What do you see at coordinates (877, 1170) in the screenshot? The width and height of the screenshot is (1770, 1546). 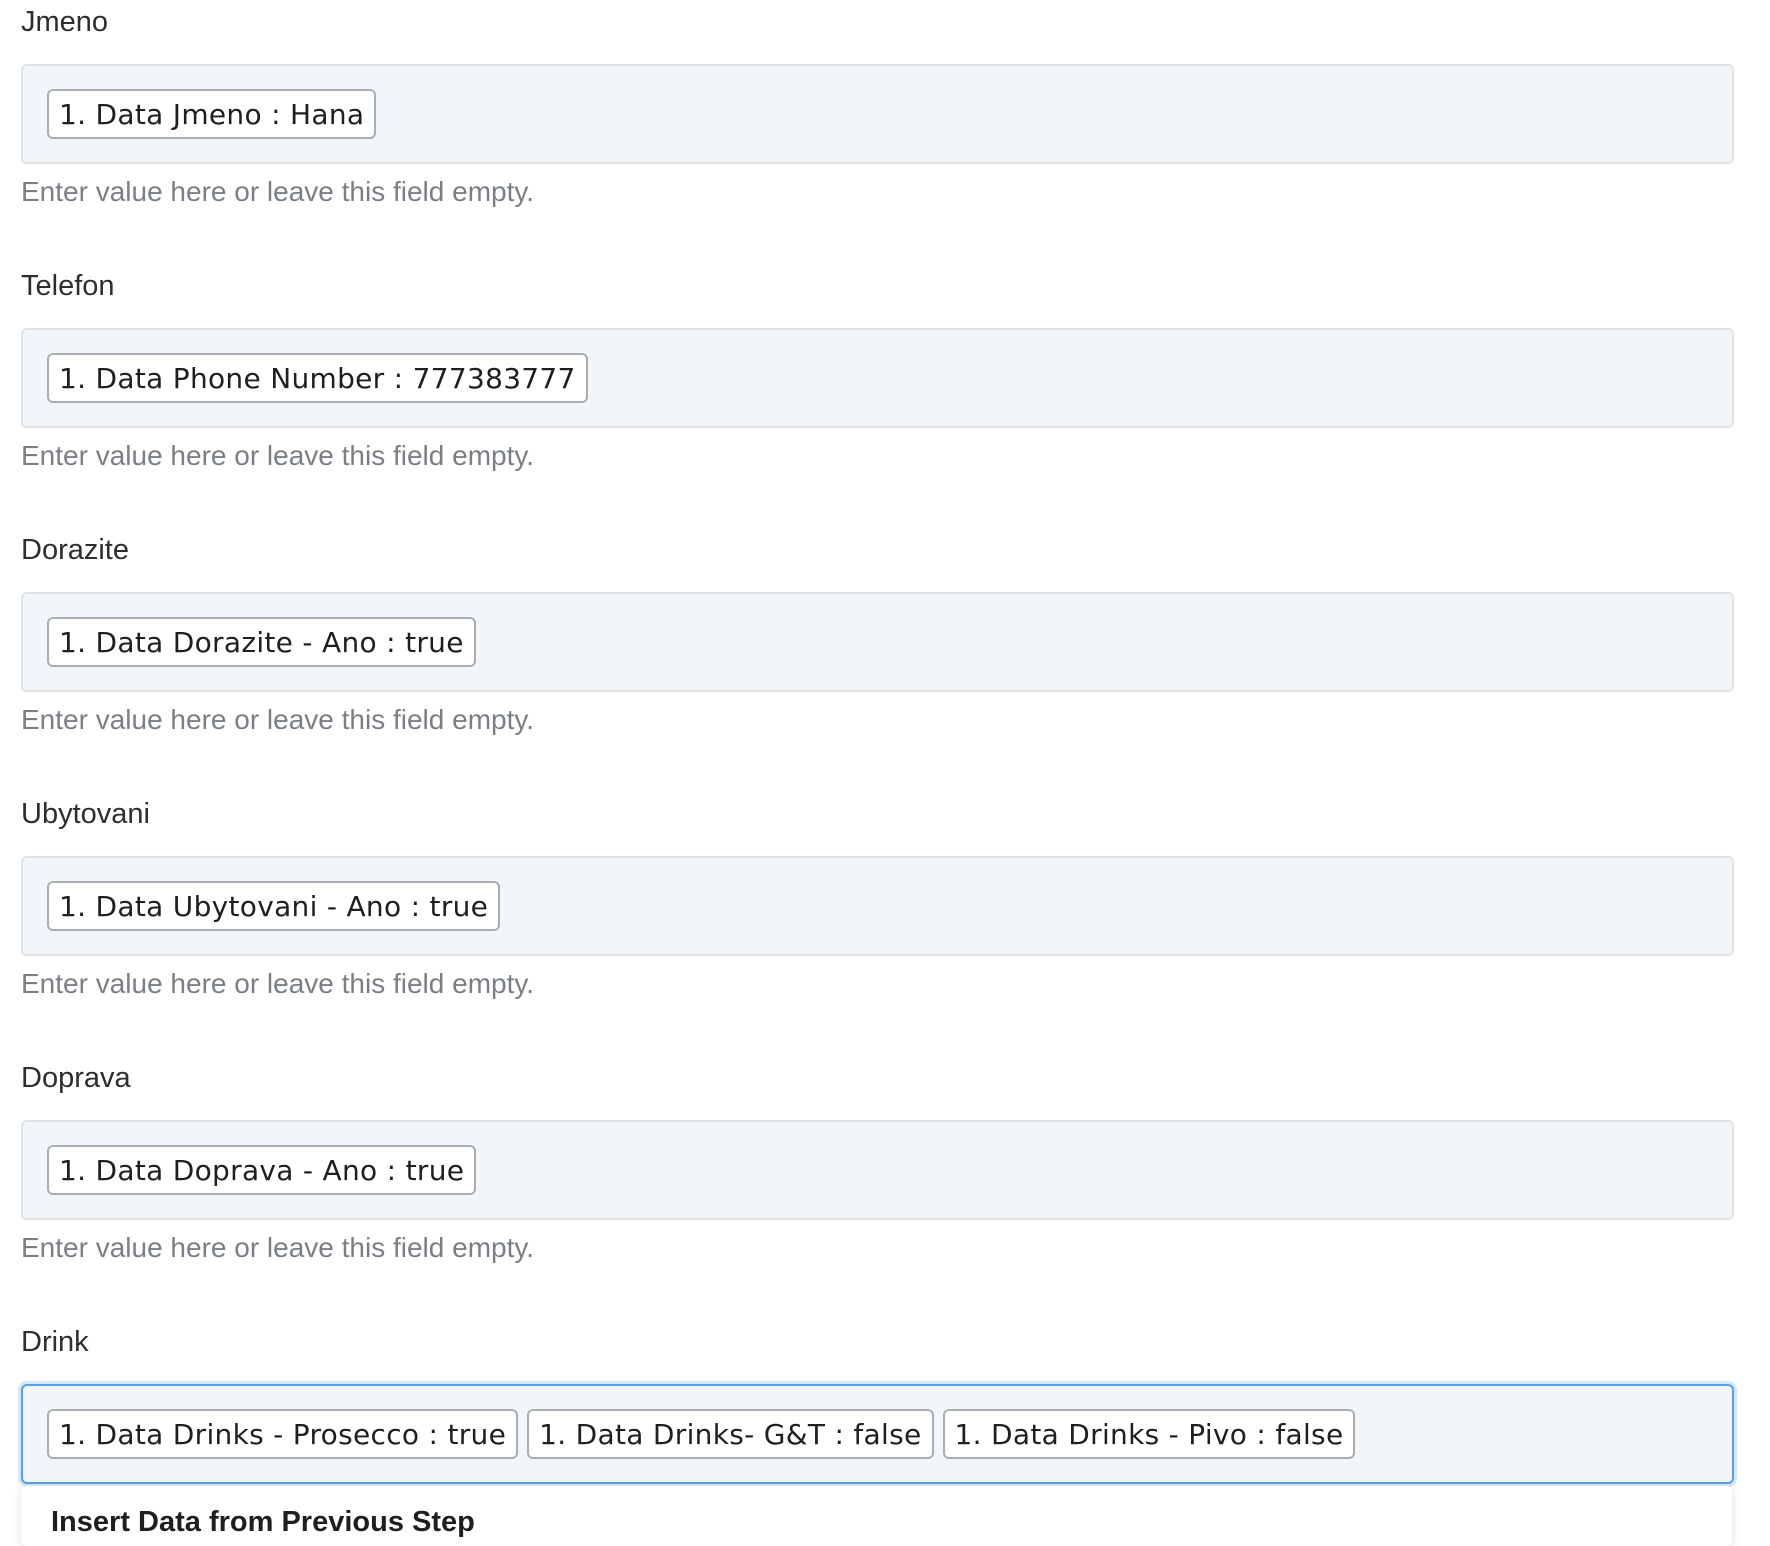 I see `field-input-doprava: 1. Data Doprava - Ano : true` at bounding box center [877, 1170].